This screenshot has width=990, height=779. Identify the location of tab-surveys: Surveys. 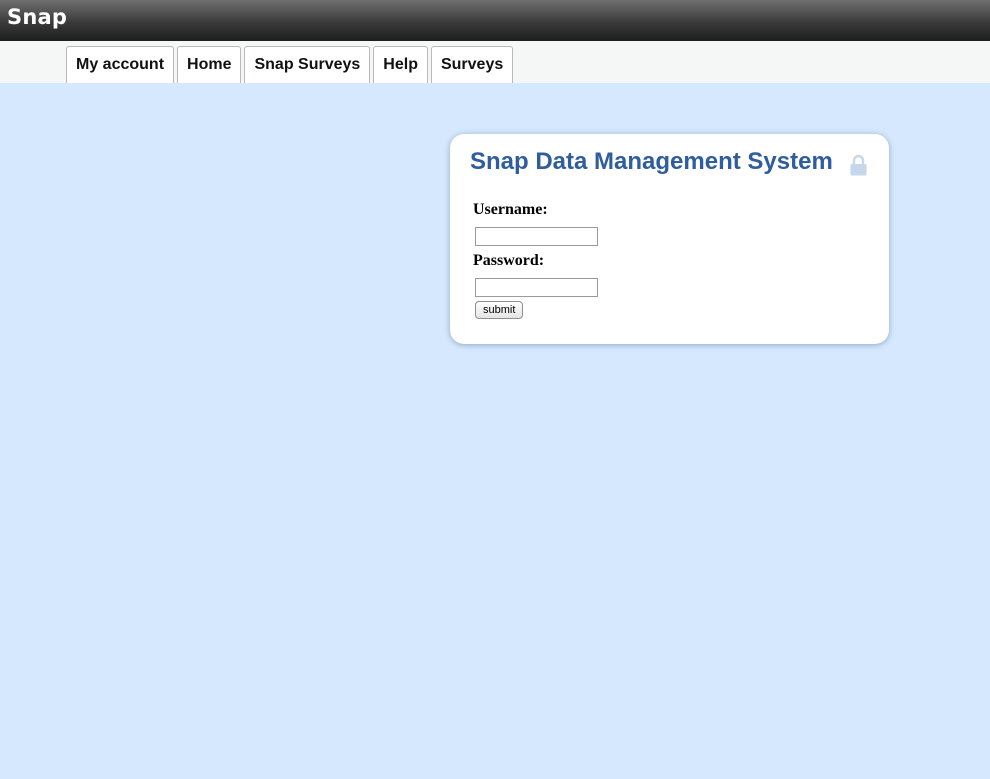
(472, 64).